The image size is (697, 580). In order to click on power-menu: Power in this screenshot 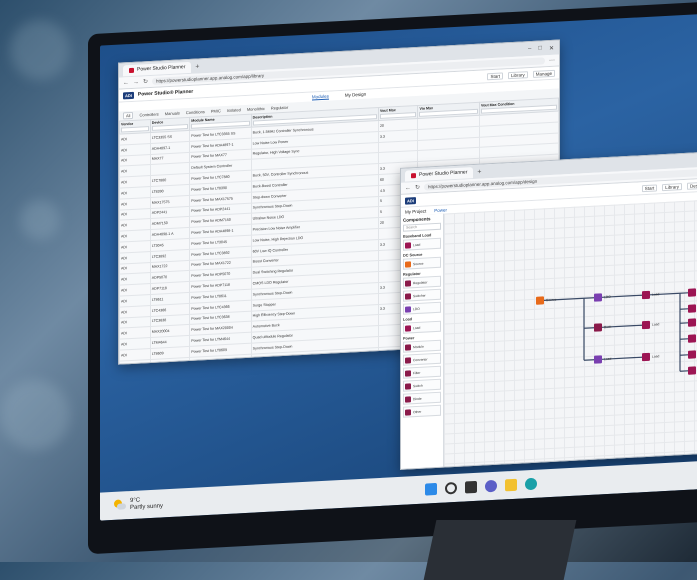, I will do `click(440, 210)`.